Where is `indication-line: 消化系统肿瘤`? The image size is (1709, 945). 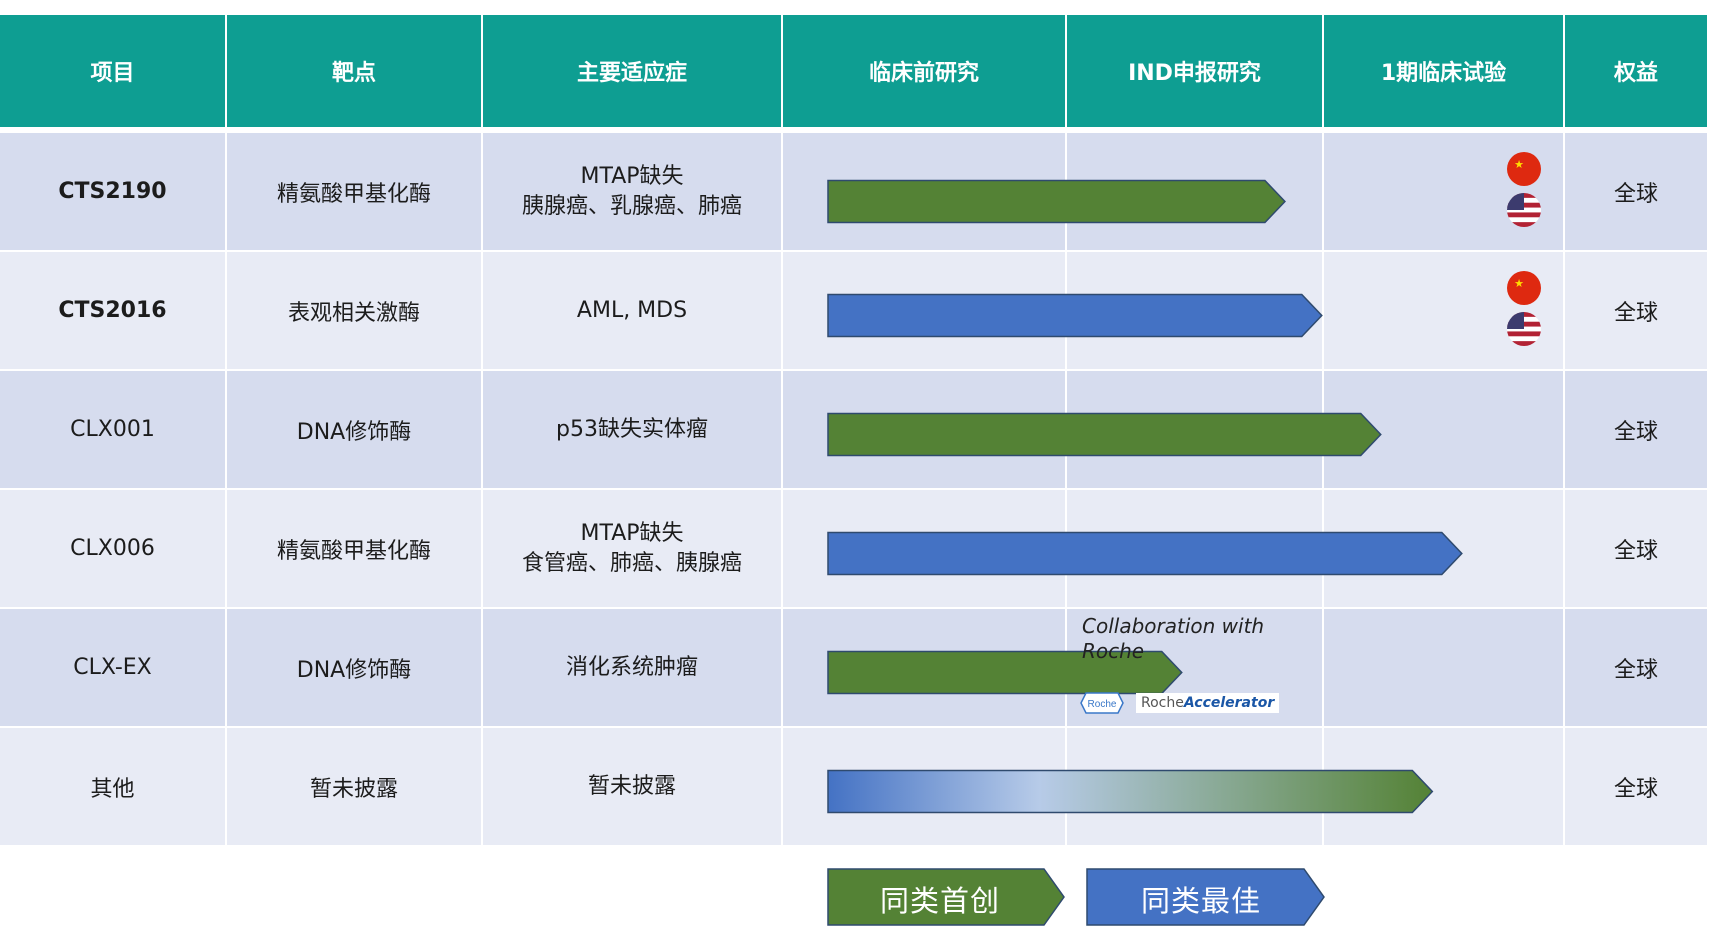 indication-line: 消化系统肿瘤 is located at coordinates (631, 667).